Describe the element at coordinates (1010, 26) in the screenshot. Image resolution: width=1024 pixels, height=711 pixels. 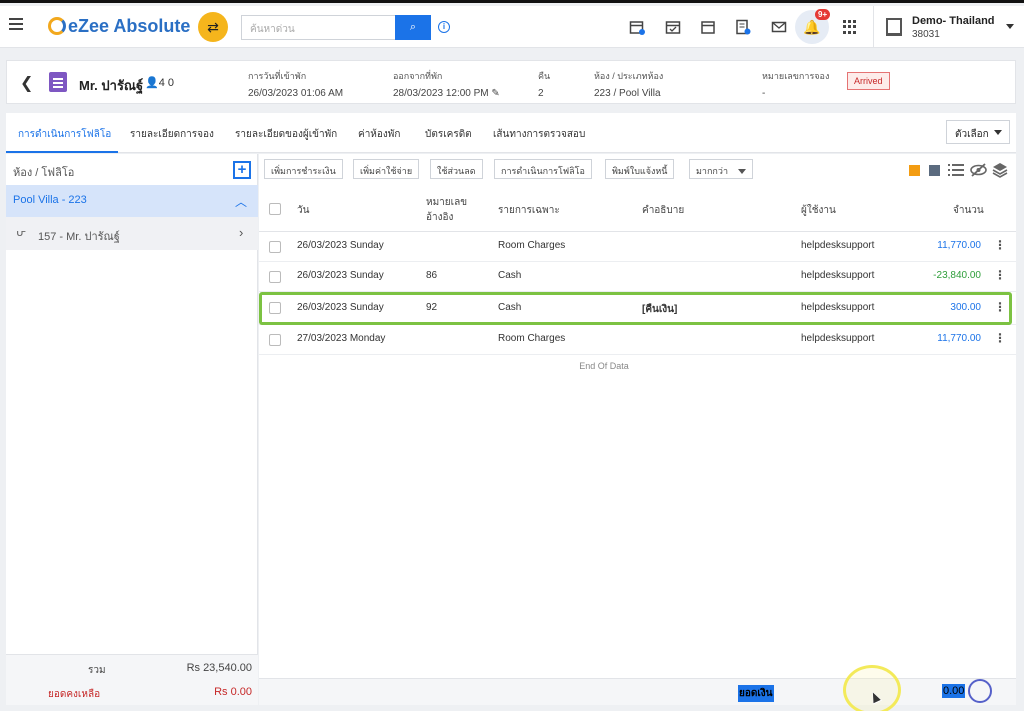
I see `hotel-dropdown-icon` at that location.